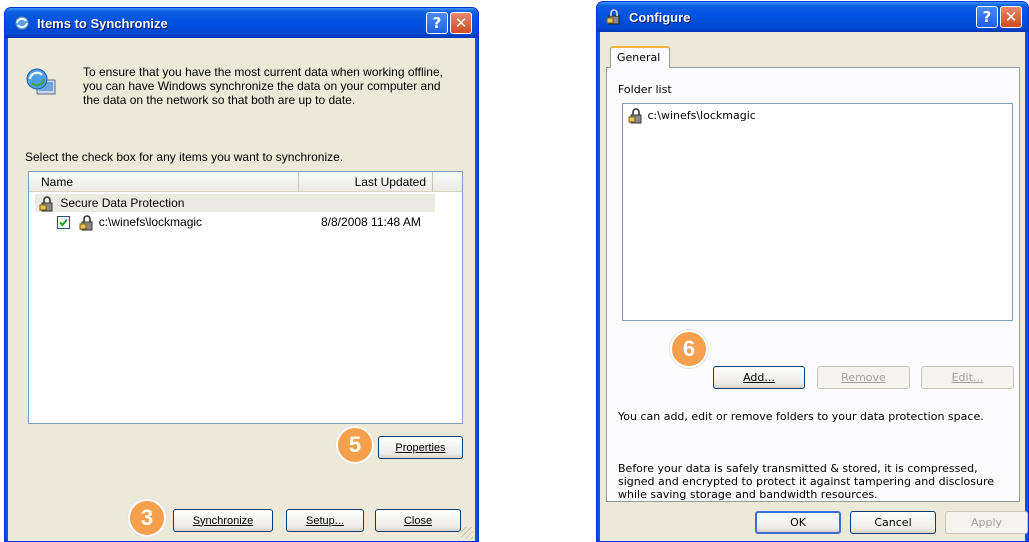 This screenshot has width=1029, height=542. What do you see at coordinates (420, 447) in the screenshot?
I see `properties-button: Properties` at bounding box center [420, 447].